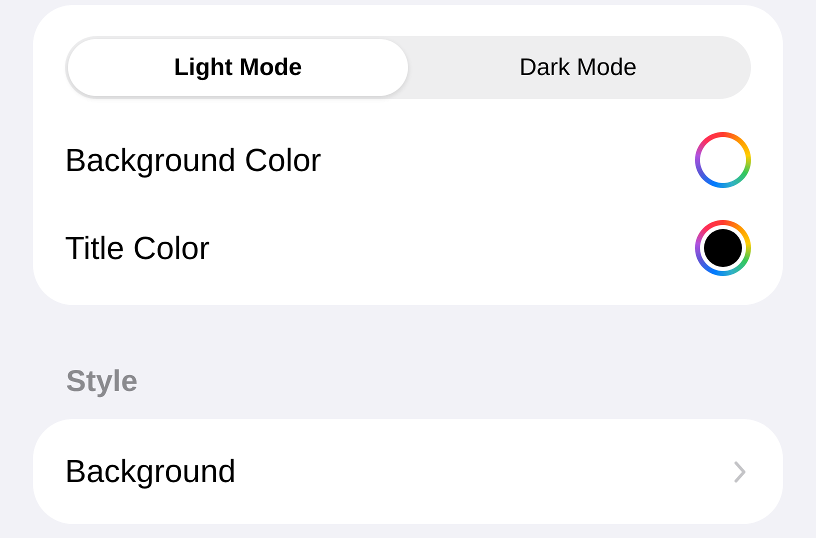 The image size is (816, 538). What do you see at coordinates (193, 160) in the screenshot?
I see `row-label: Background Color` at bounding box center [193, 160].